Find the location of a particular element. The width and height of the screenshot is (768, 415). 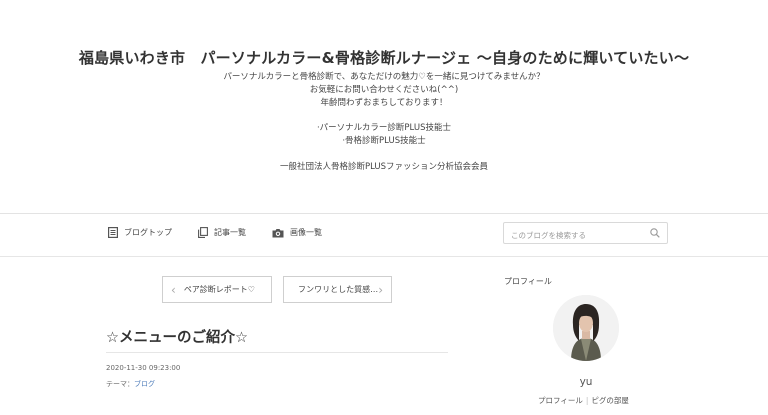

nav-blog-top: ブログトップ is located at coordinates (140, 232).